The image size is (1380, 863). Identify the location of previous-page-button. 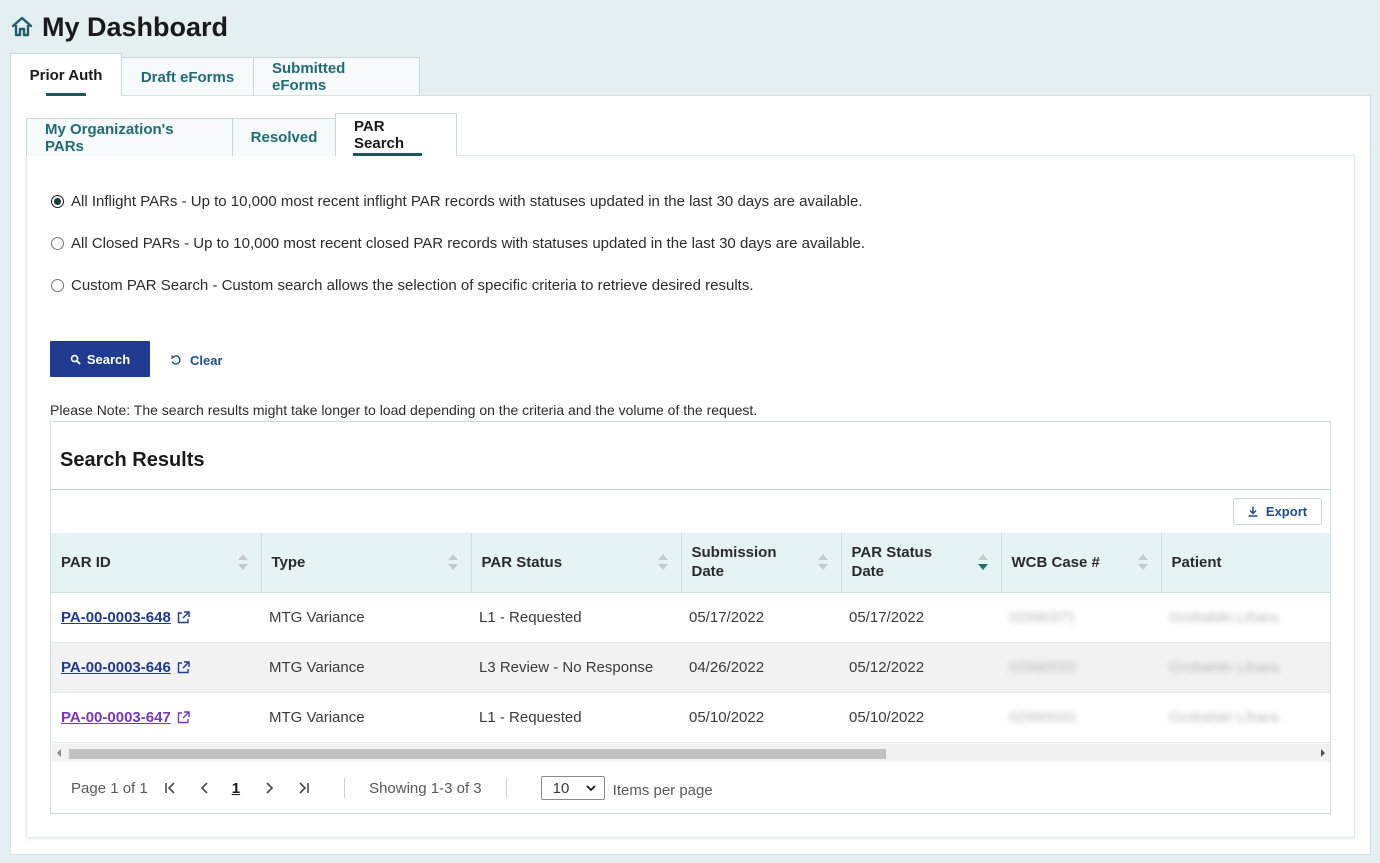
(205, 788).